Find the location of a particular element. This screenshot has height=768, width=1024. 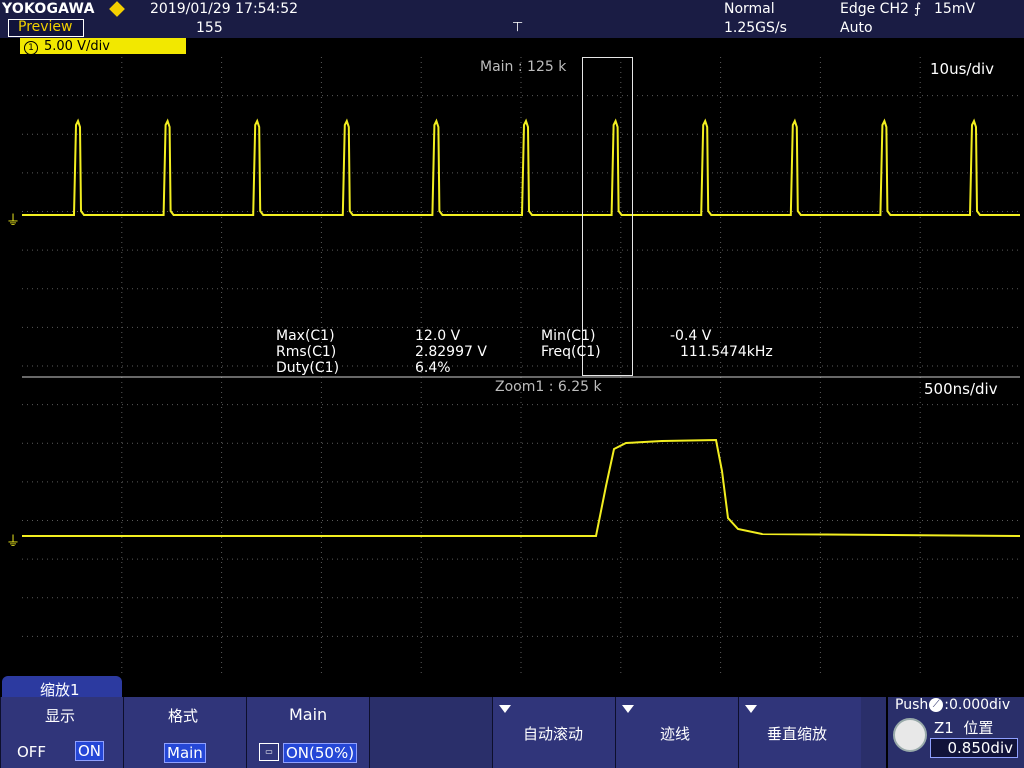

meas-value: 6.4% is located at coordinates (433, 368).